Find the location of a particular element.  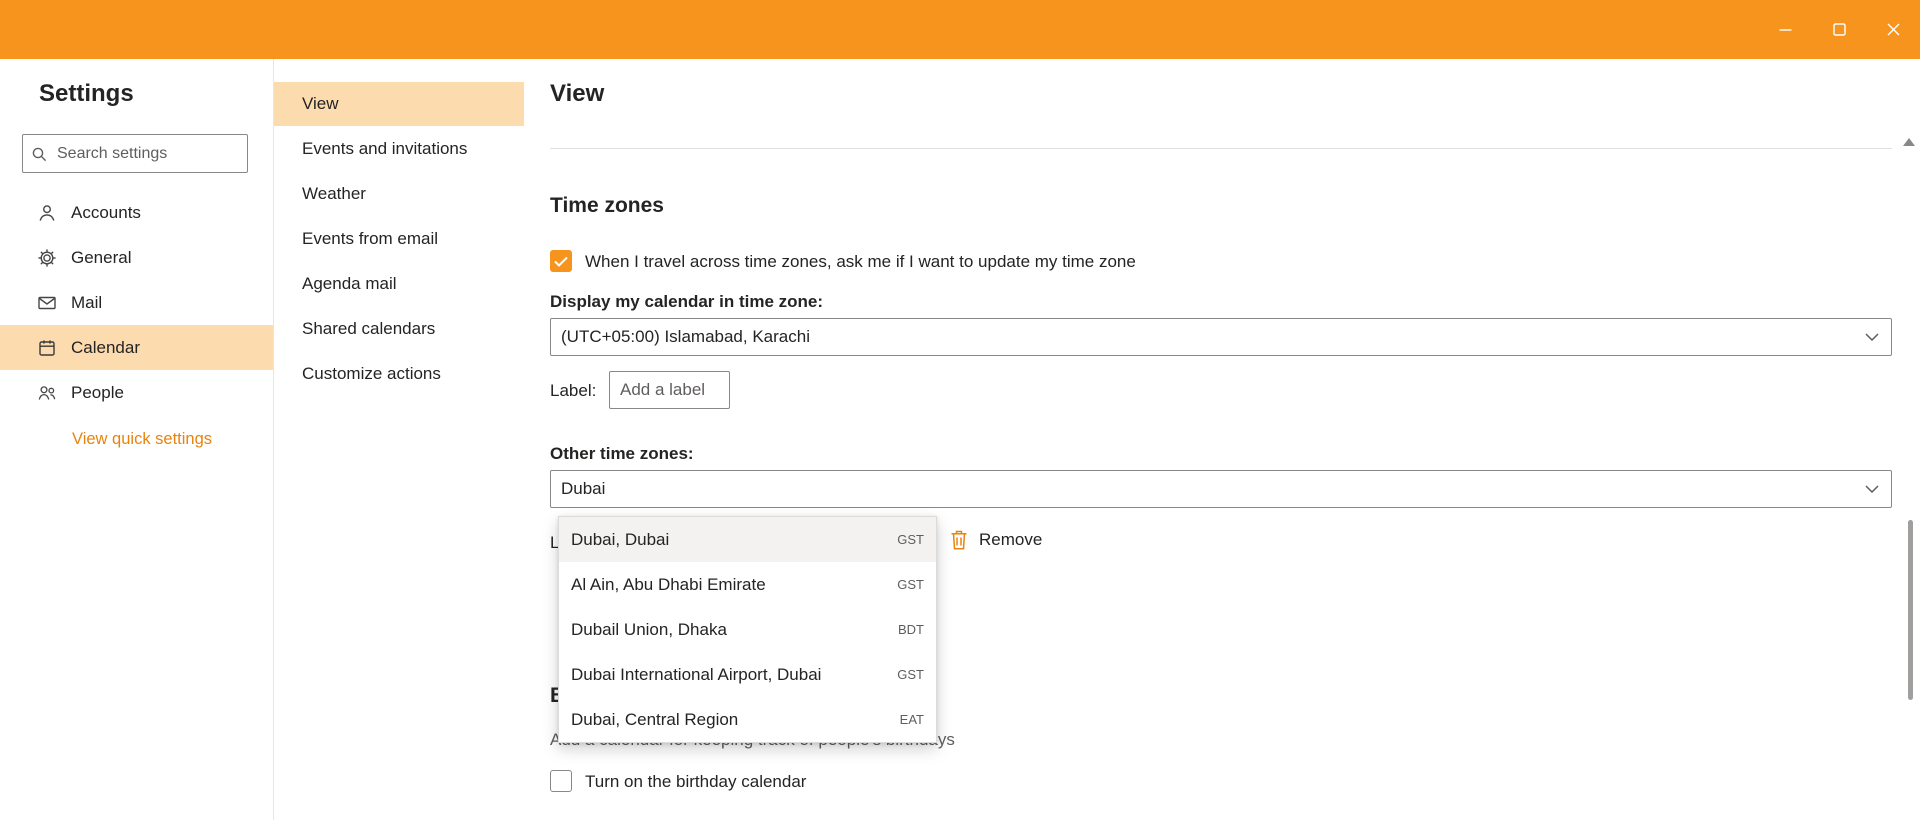

person-icon is located at coordinates (47, 213).